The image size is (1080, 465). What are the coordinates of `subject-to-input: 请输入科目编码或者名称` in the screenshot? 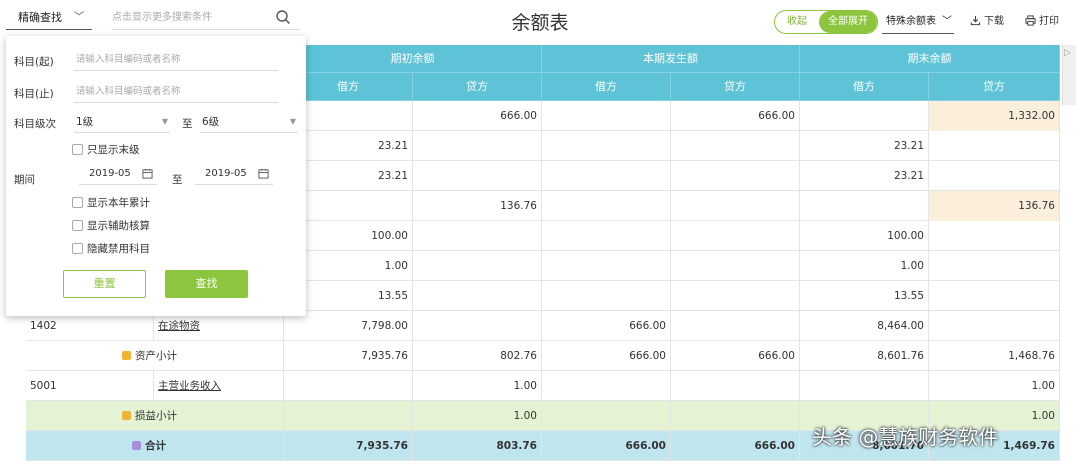 It's located at (176, 92).